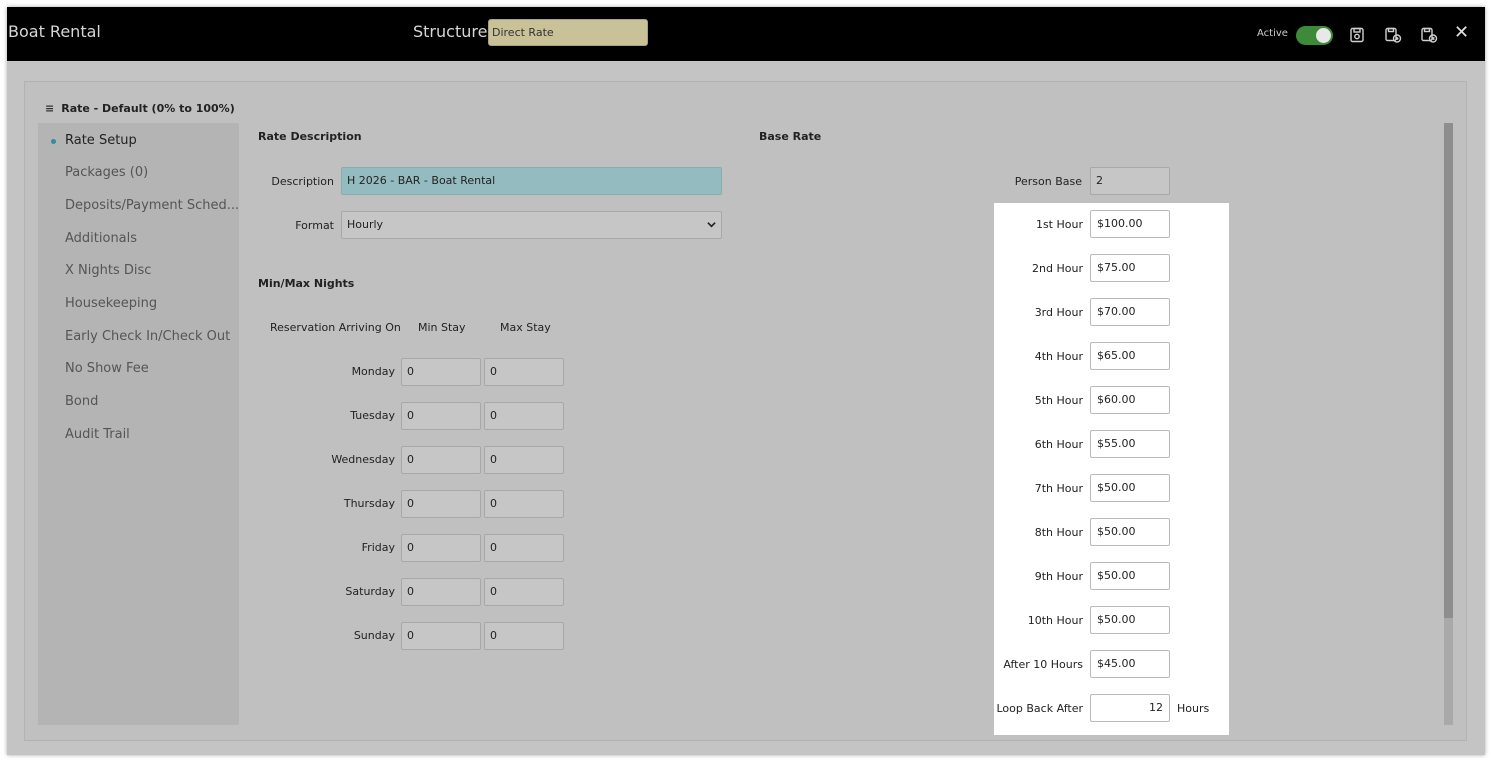  What do you see at coordinates (1130, 488) in the screenshot?
I see `hour-rate-7: $50.00` at bounding box center [1130, 488].